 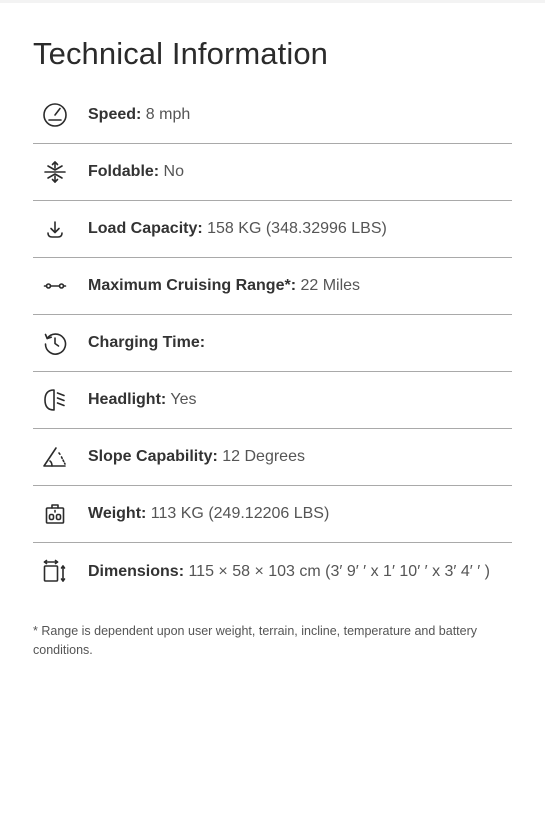 I want to click on spec-label: Dimensions:, so click(x=136, y=571).